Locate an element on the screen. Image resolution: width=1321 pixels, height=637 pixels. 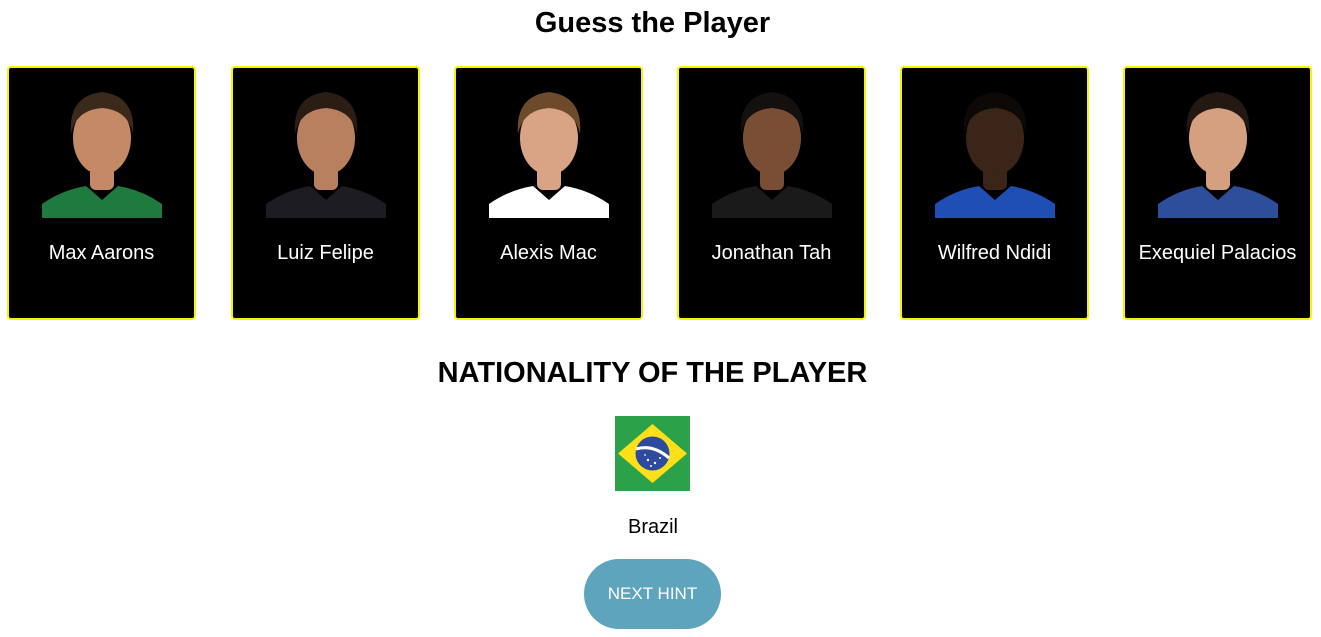
player-name: Exequiel Palacios is located at coordinates (1217, 253).